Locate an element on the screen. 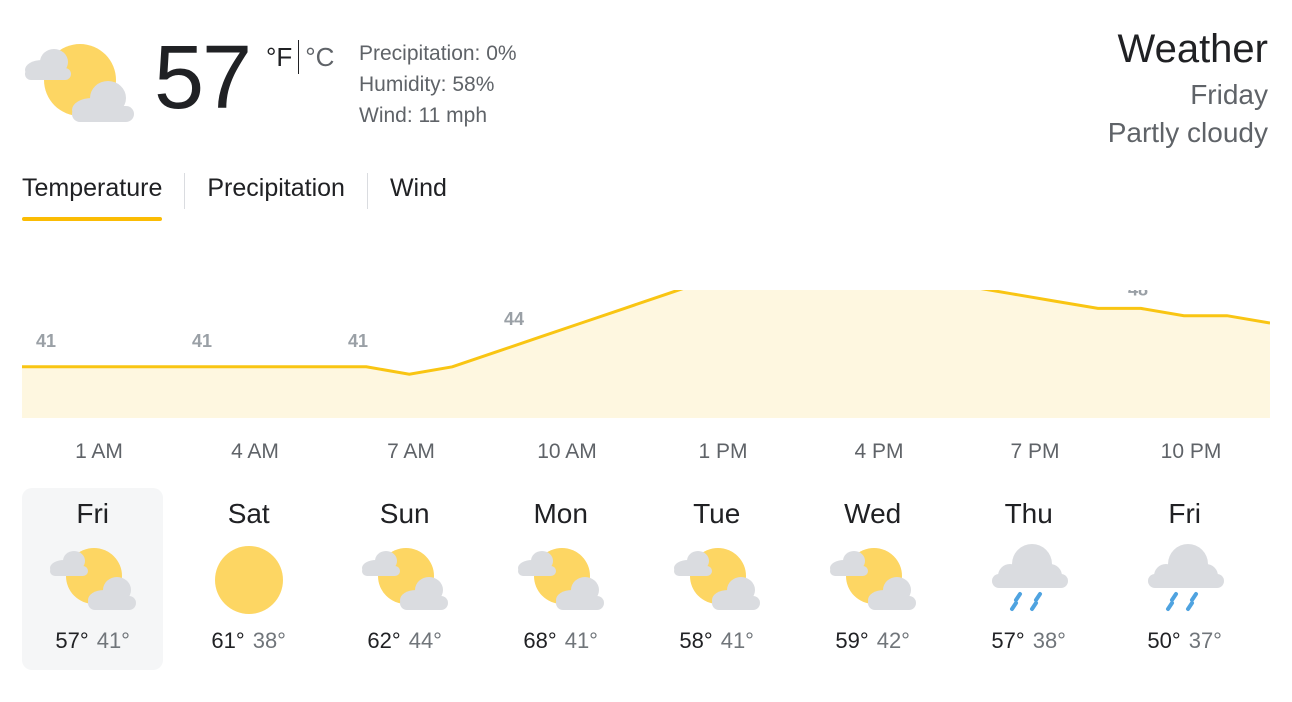  forecast-high: 59° is located at coordinates (852, 640).